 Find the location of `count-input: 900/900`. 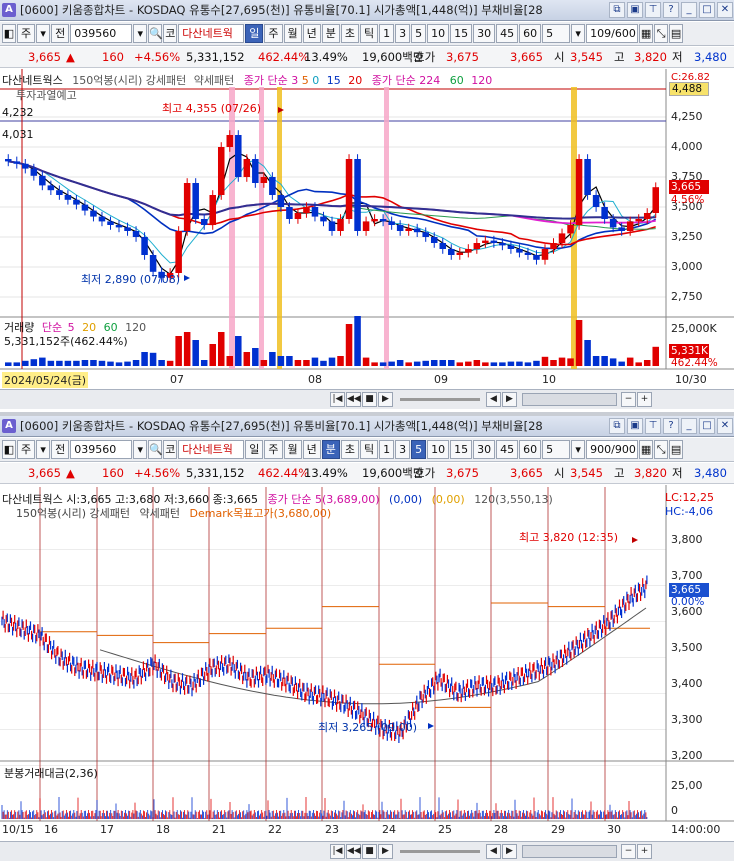

count-input: 900/900 is located at coordinates (612, 449).